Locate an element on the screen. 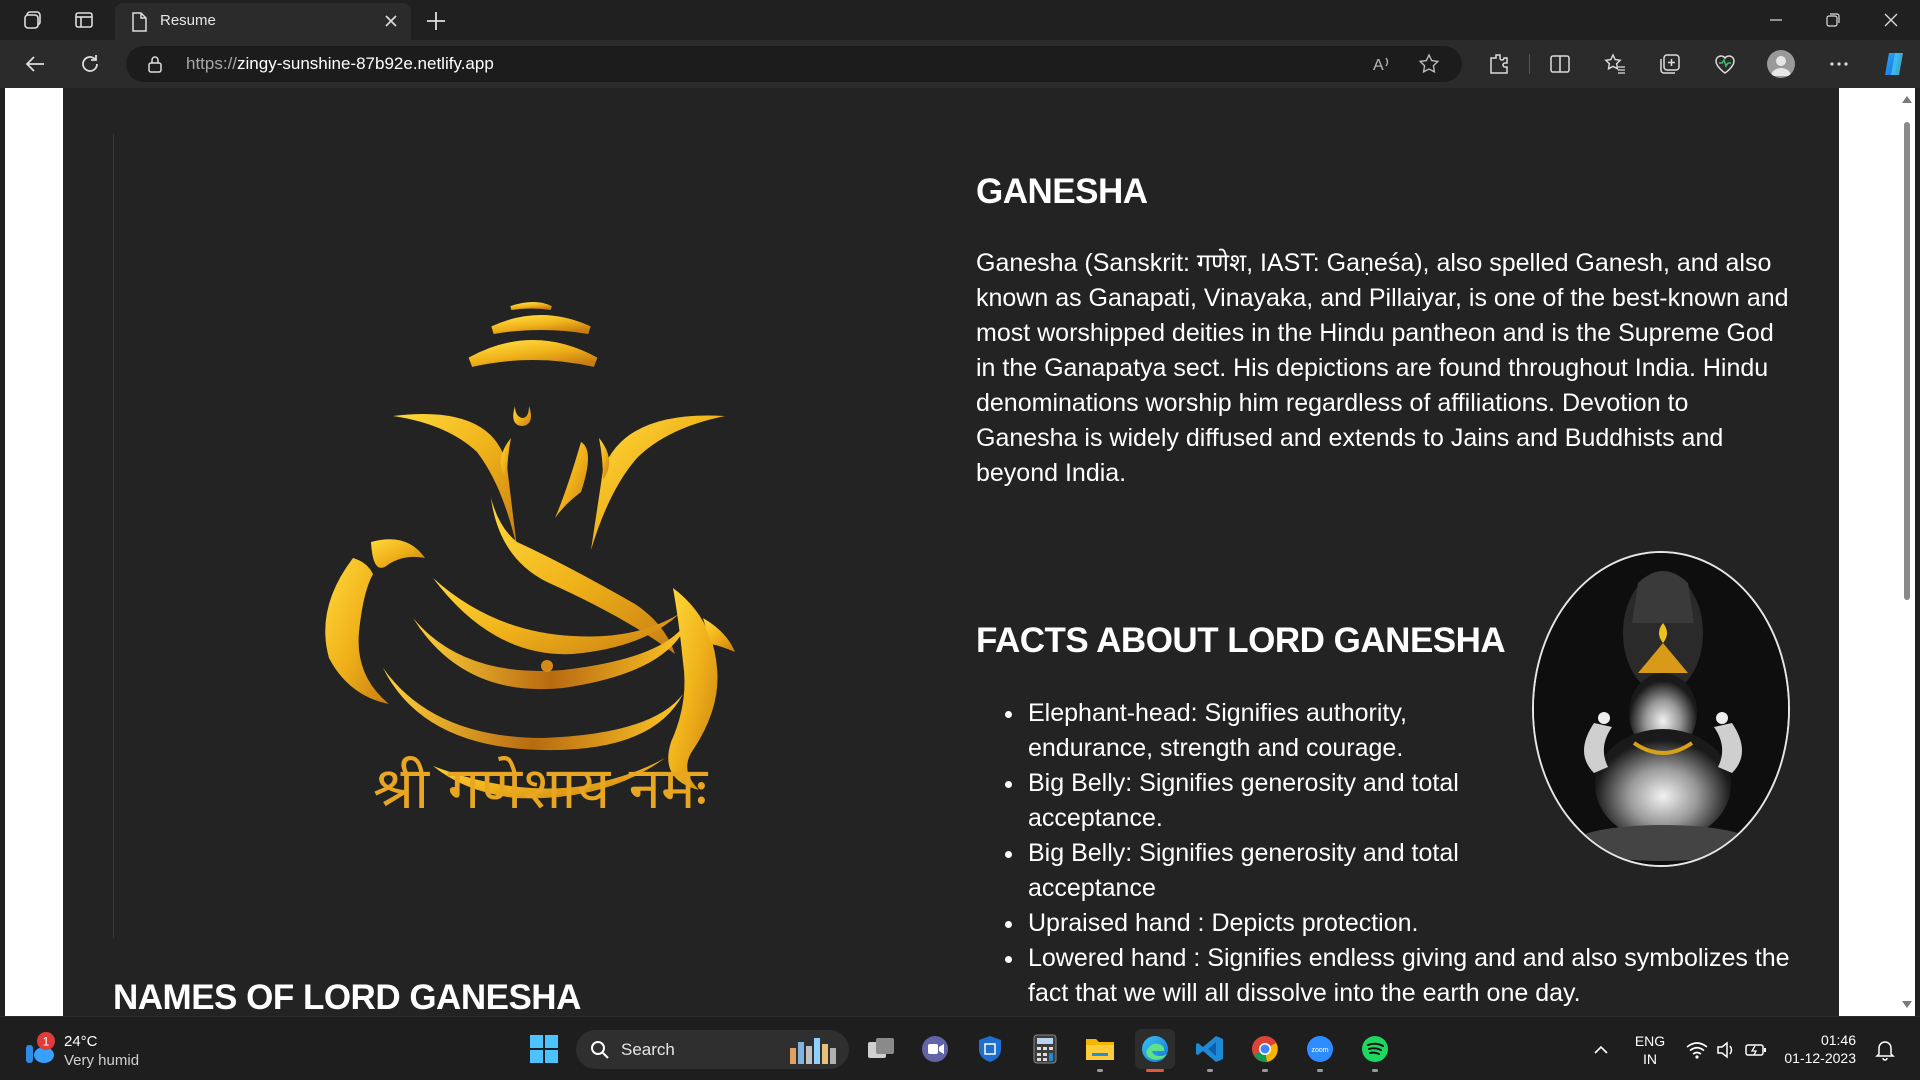 This screenshot has width=1920, height=1080. language-indicator: ENG IN is located at coordinates (1650, 1050).